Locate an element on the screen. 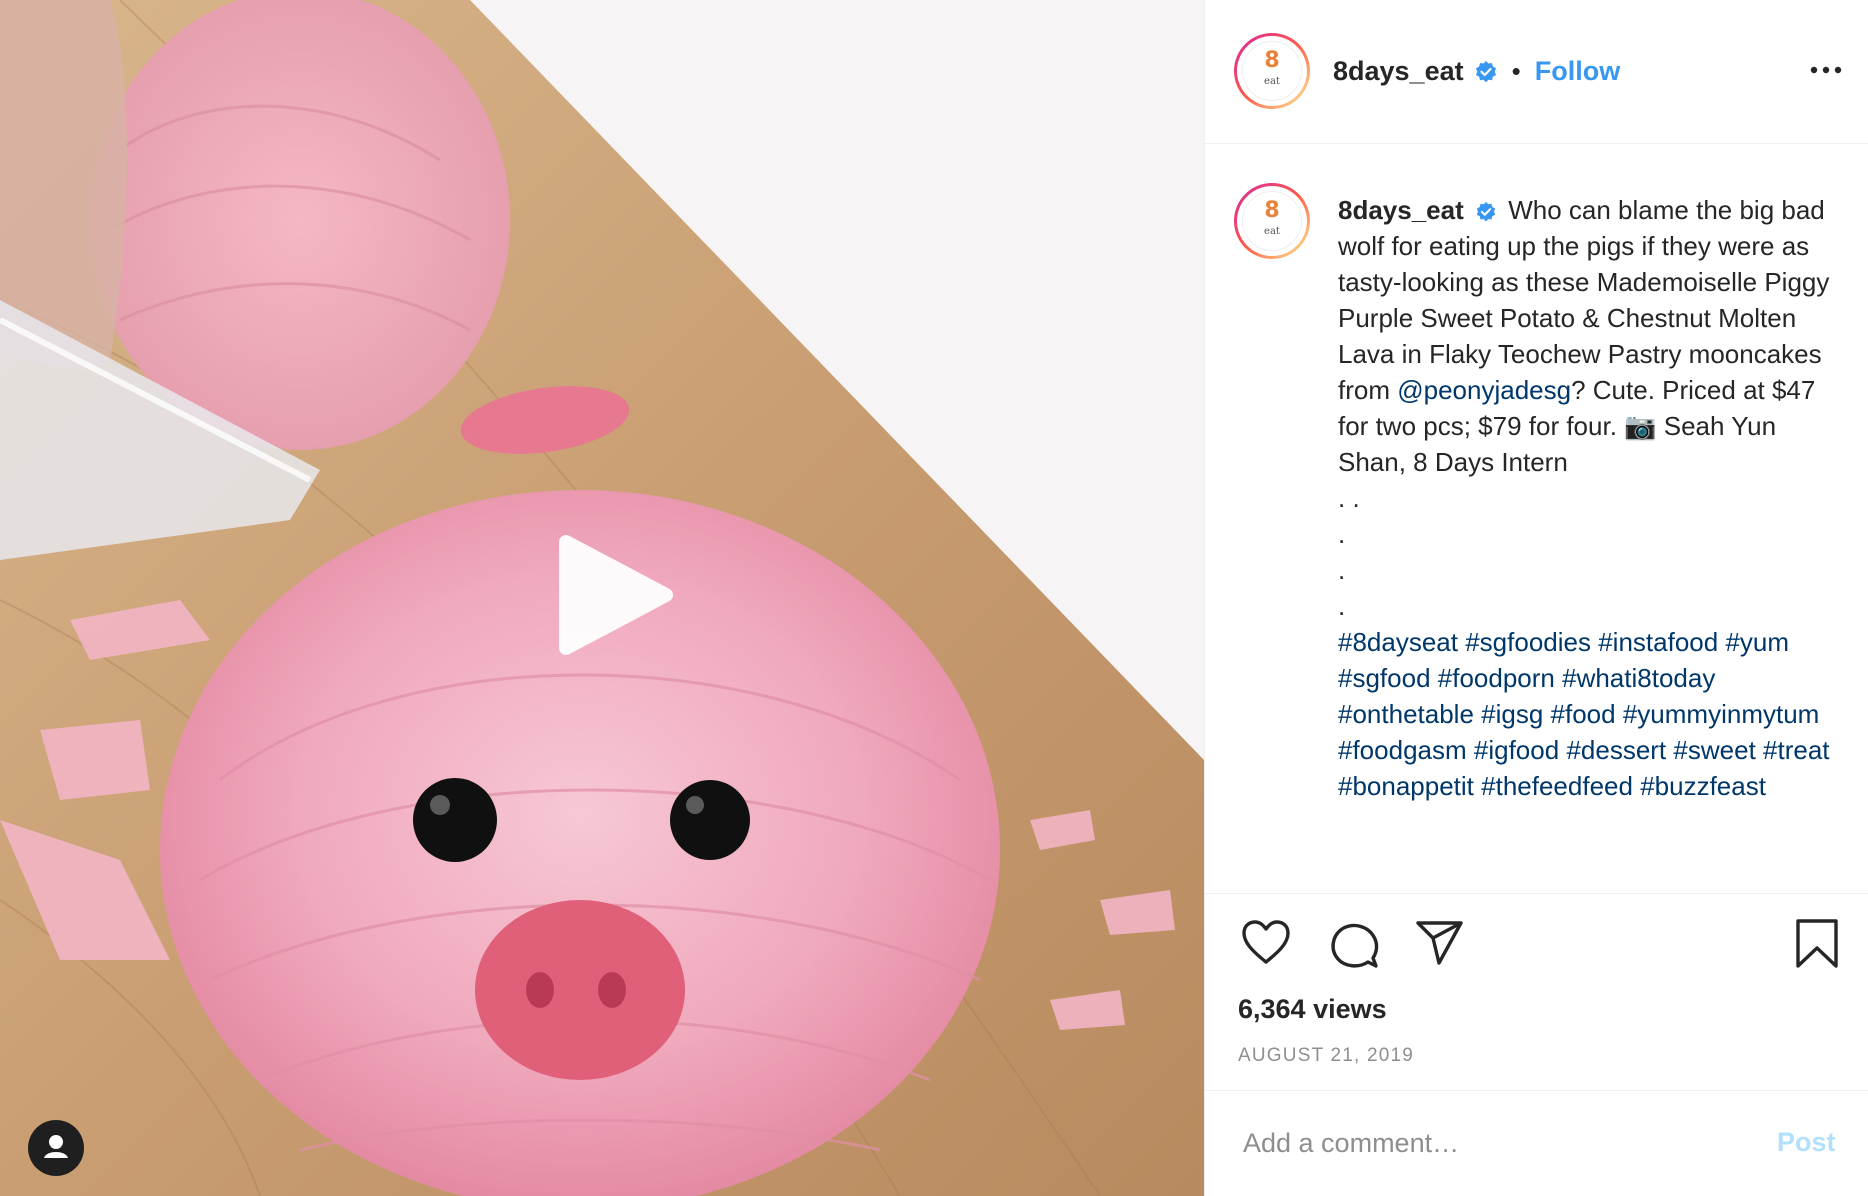 This screenshot has height=1196, width=1868. hashtag-link: #igsg is located at coordinates (1512, 714).